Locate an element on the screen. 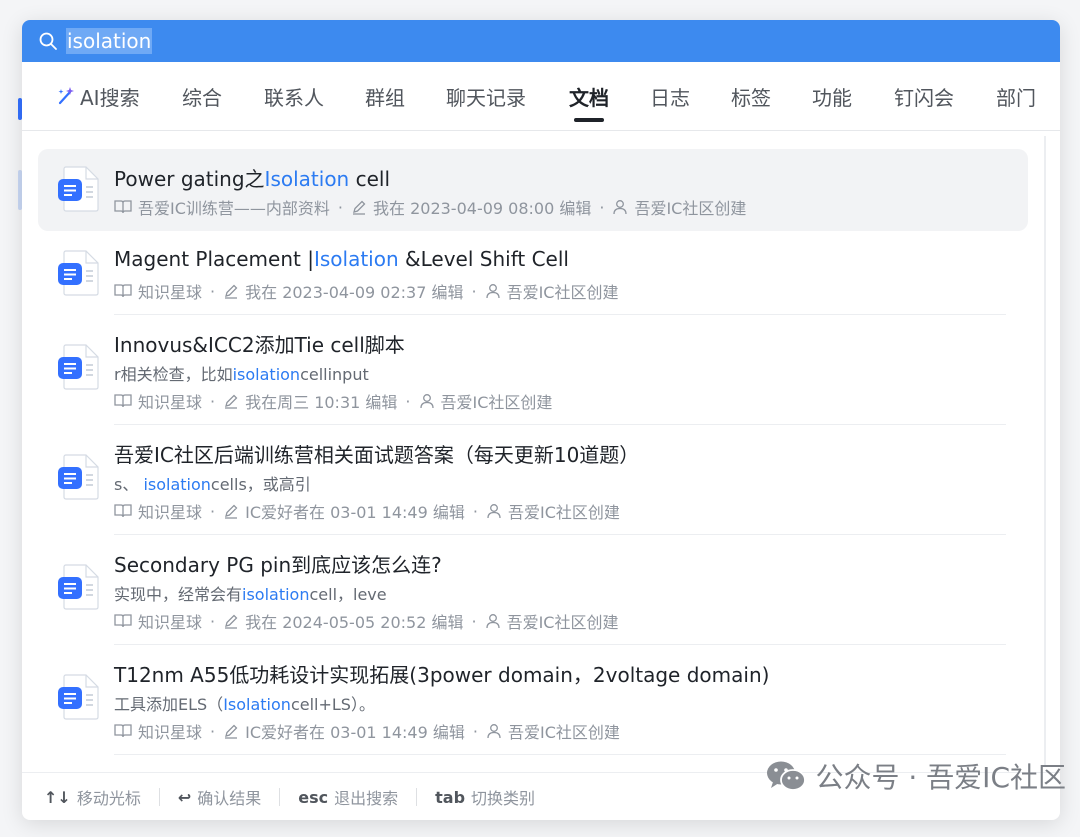 This screenshot has width=1080, height=837. watermark-text: 公众号 · 吾爱IC社区 is located at coordinates (940, 777).